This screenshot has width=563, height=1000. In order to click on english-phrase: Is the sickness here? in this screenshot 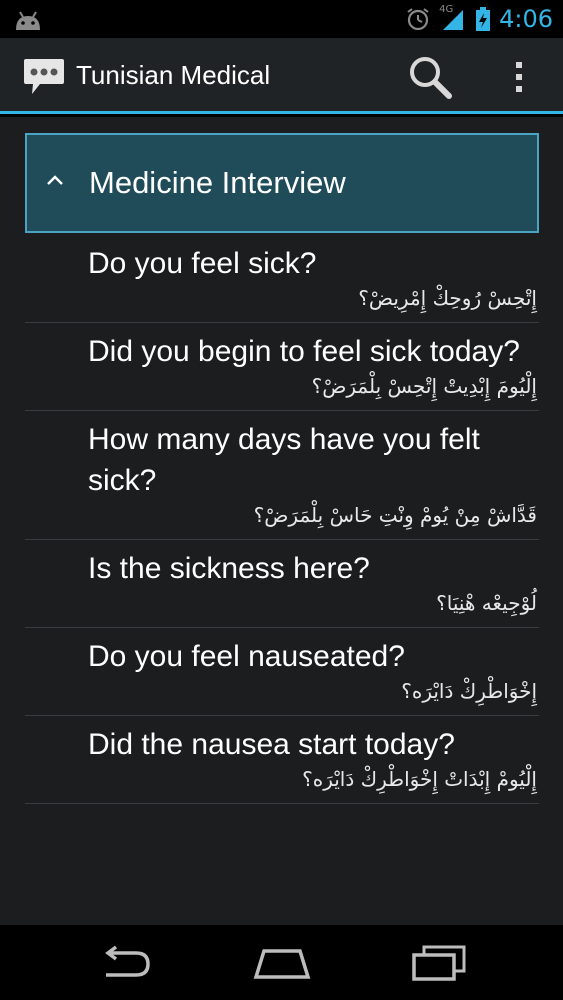, I will do `click(229, 568)`.